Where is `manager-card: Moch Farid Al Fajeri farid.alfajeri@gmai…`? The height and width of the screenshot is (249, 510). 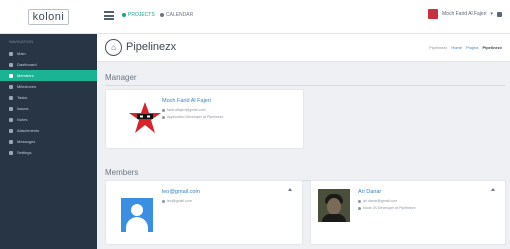
manager-card: Moch Farid Al Fajeri farid.alfajeri@gmai… is located at coordinates (204, 119).